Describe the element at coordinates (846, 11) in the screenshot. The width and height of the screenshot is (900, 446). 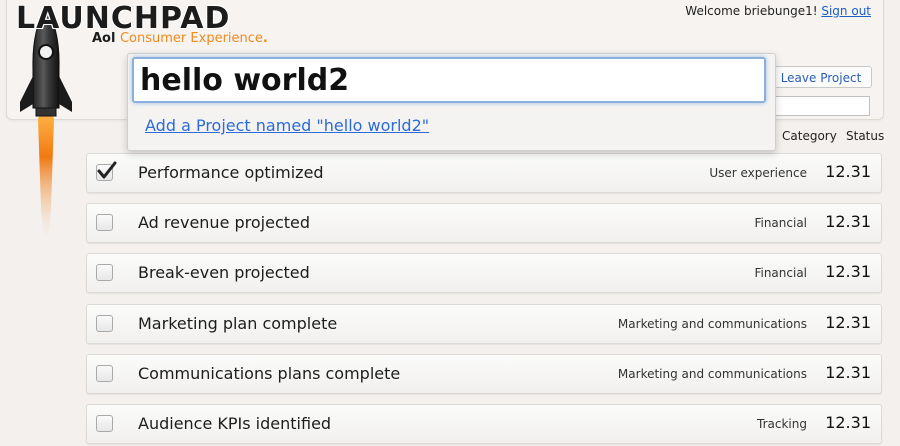
I see `sign-out-link: Sign out` at that location.